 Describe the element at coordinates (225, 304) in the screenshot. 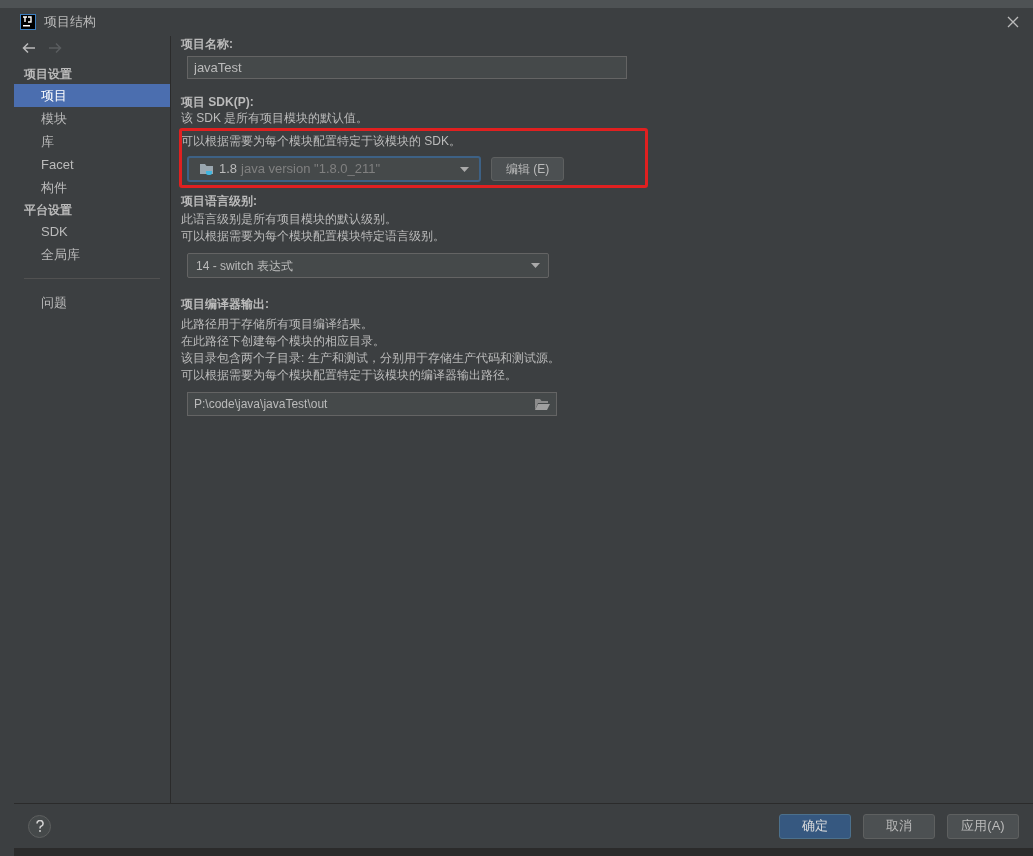

I see `compiler-output-label: 项目编译器输出:` at that location.